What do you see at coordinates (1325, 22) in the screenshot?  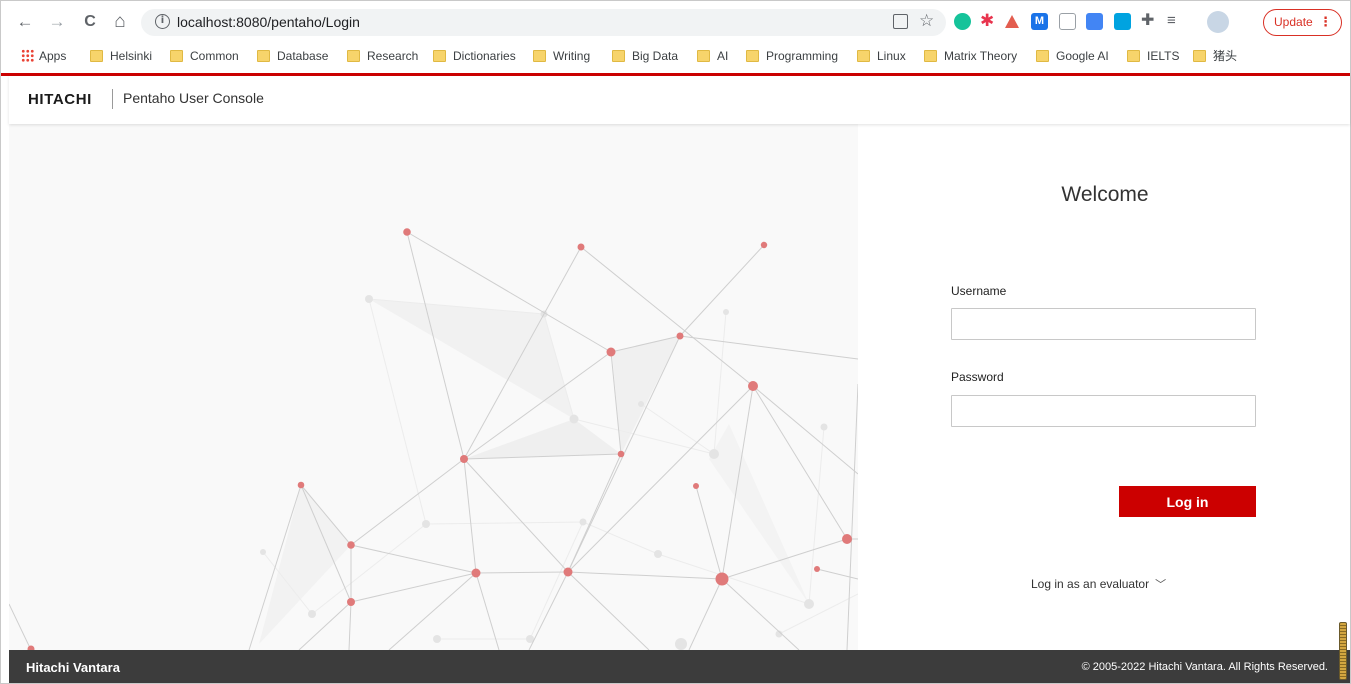 I see `more-menu-icon: ⋮` at bounding box center [1325, 22].